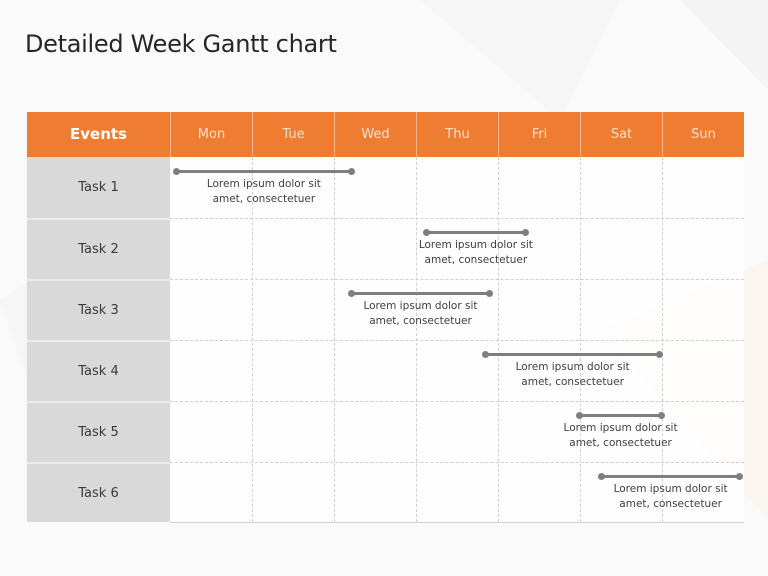  What do you see at coordinates (621, 134) in the screenshot?
I see `header-day-sat: Sat` at bounding box center [621, 134].